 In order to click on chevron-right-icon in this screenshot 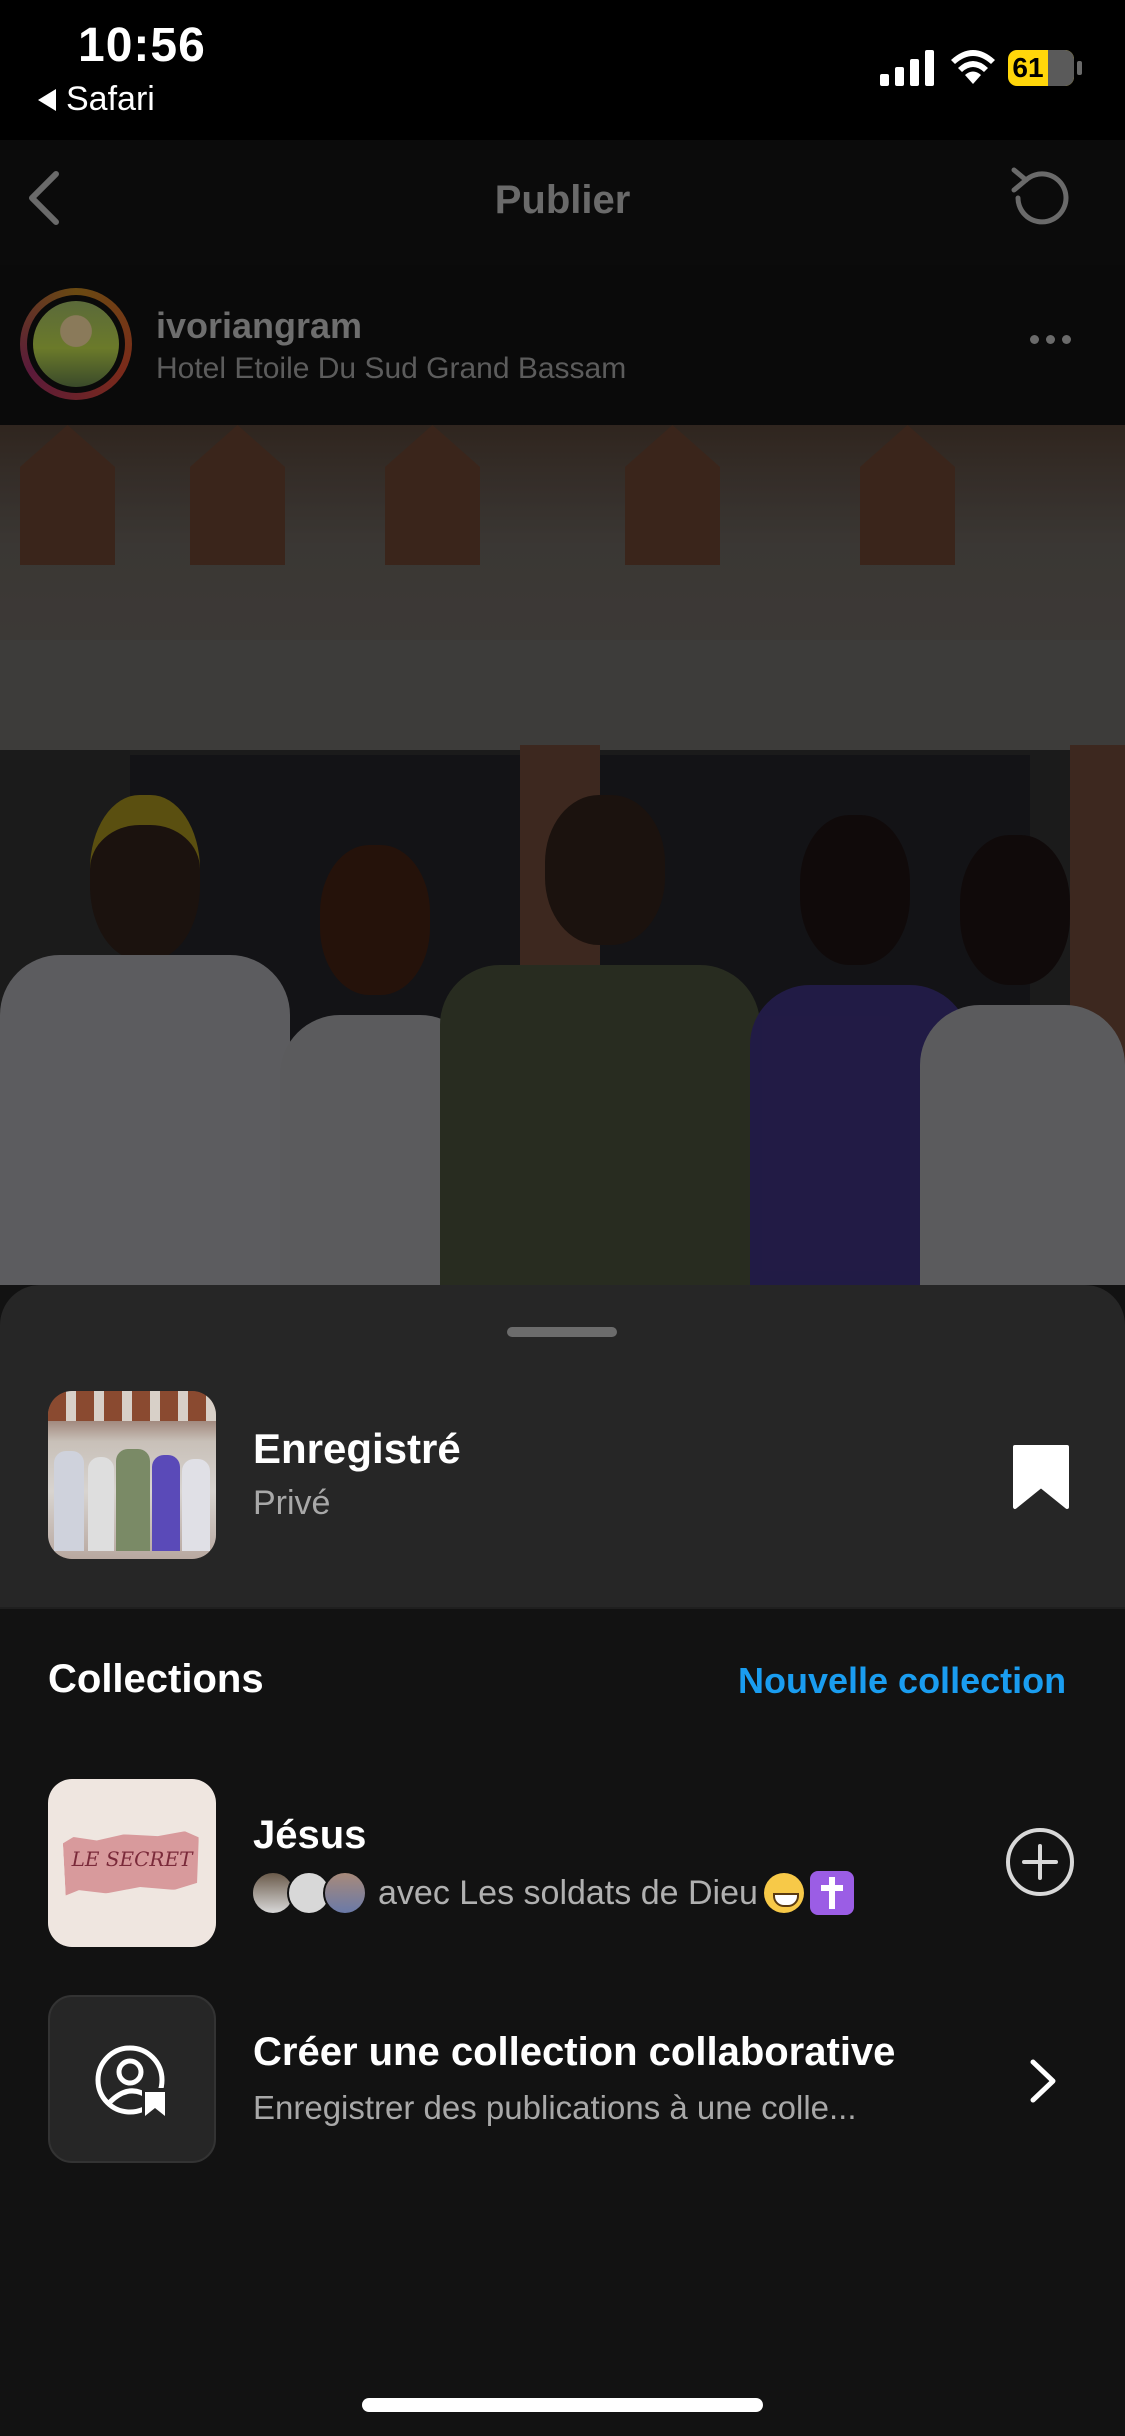, I will do `click(1043, 2081)`.